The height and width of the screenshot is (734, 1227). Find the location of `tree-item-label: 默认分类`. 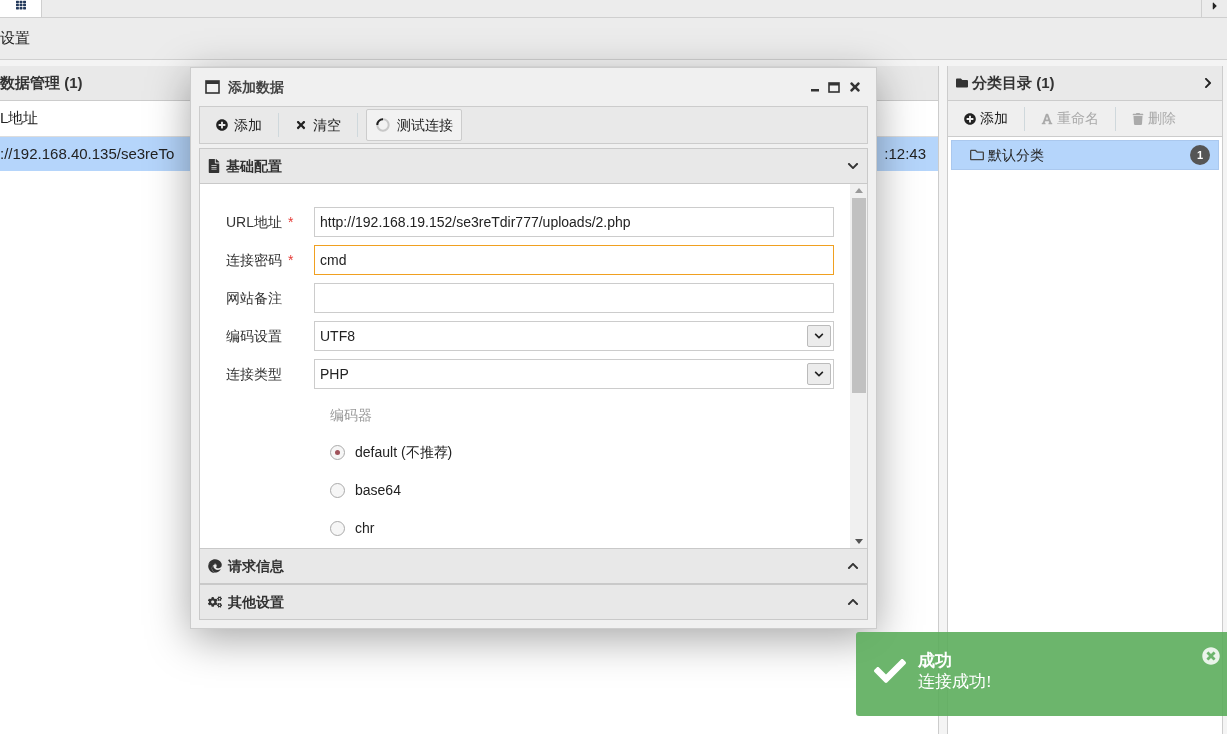

tree-item-label: 默认分类 is located at coordinates (1016, 155).